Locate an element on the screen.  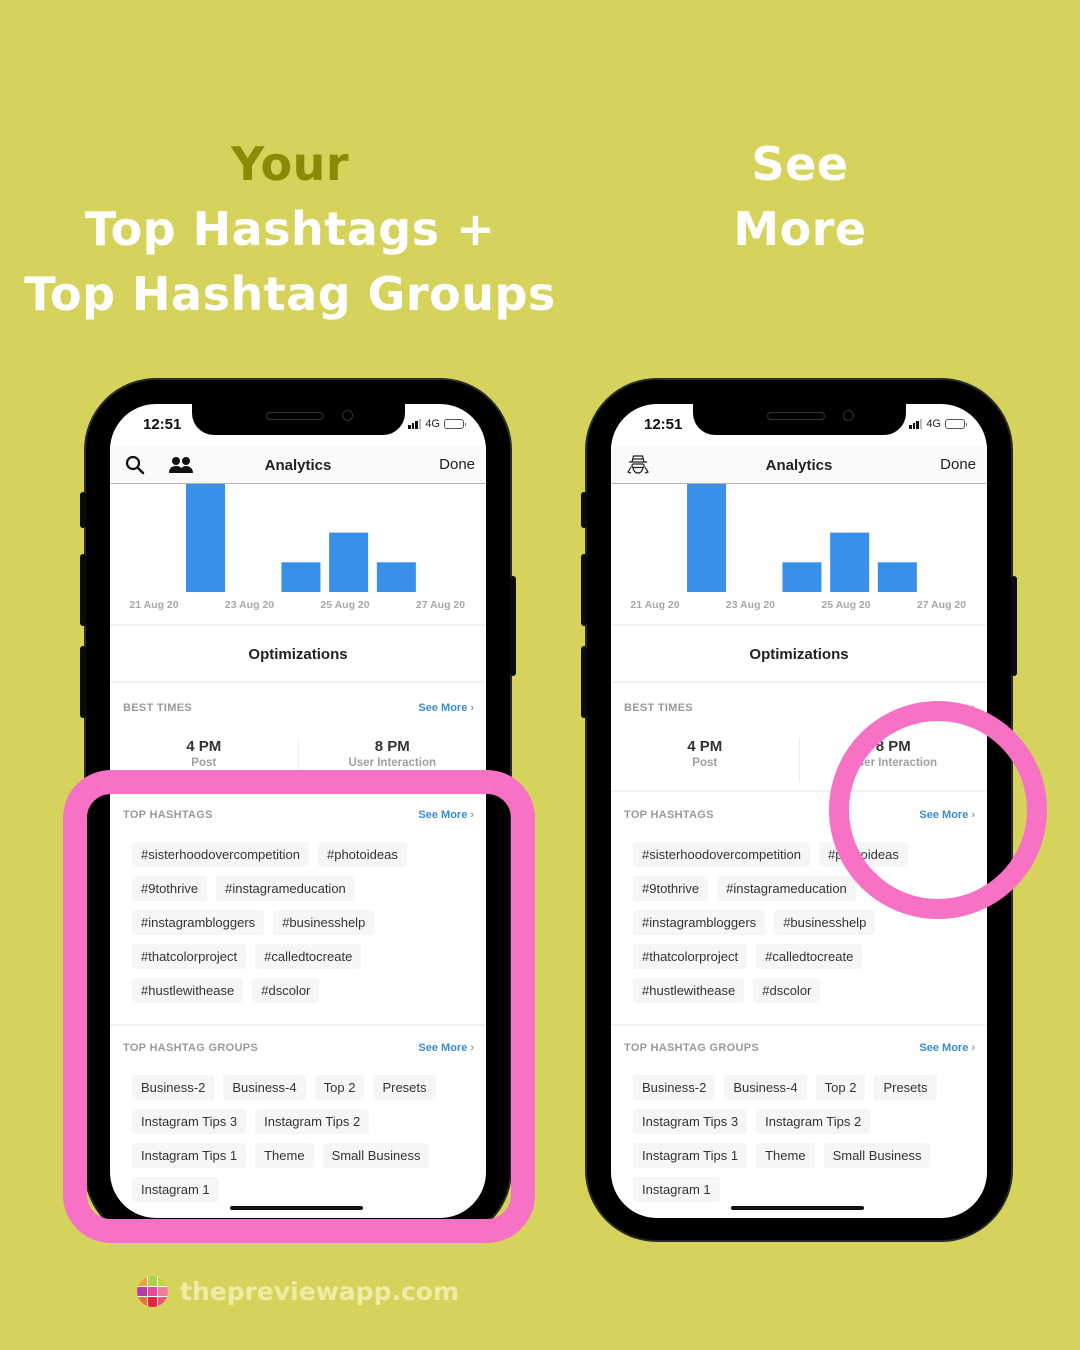
mute-switch is located at coordinates (83, 510).